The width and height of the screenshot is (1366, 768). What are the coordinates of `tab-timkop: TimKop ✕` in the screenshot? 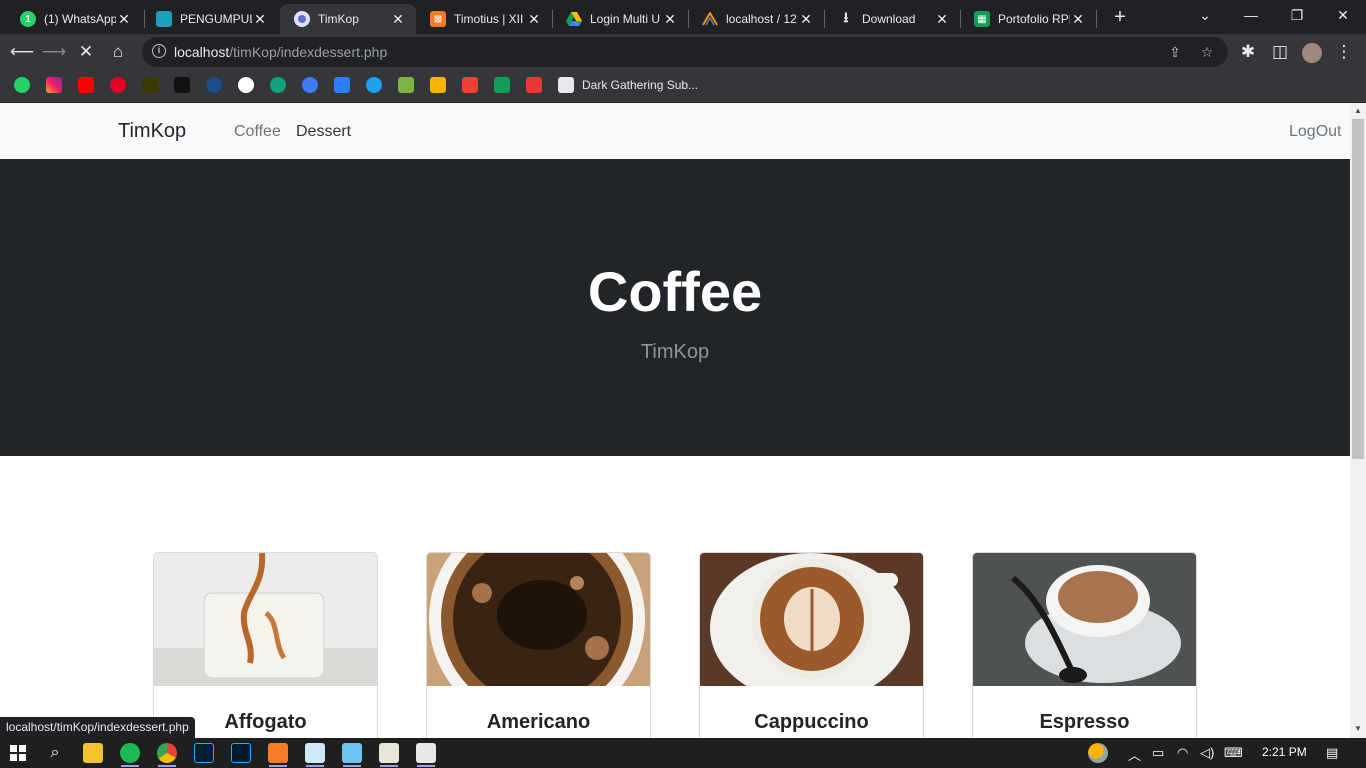 It's located at (348, 19).